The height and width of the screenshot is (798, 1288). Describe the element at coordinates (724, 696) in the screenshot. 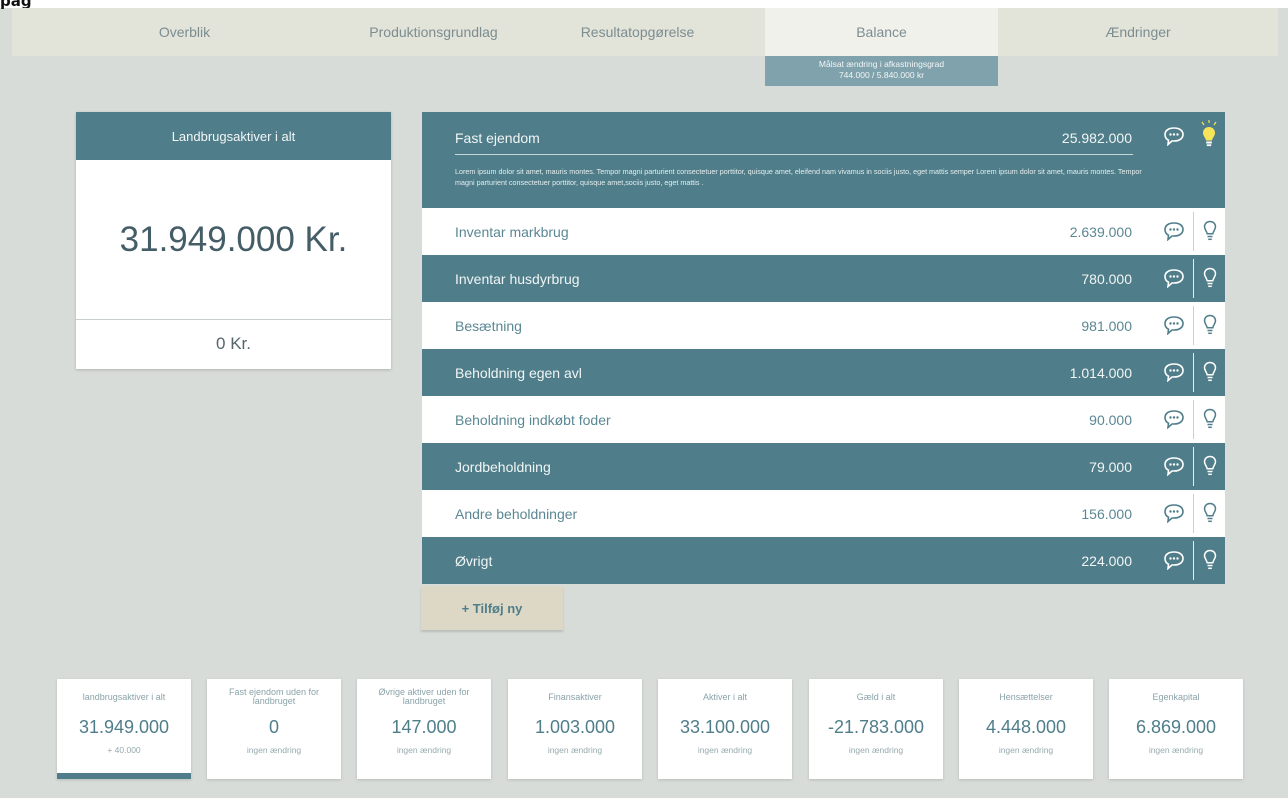

I see `summary-title: Aktiver i alt` at that location.